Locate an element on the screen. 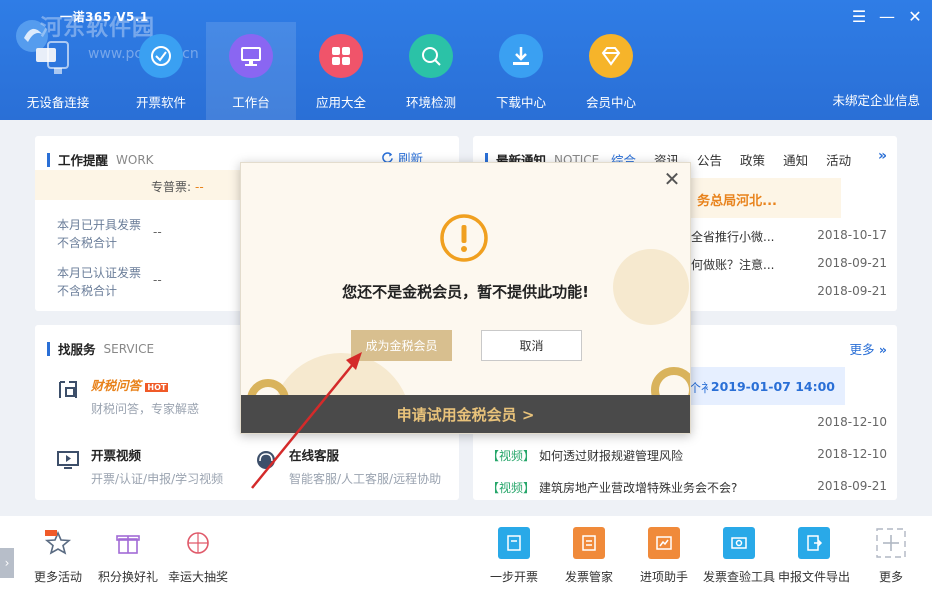 The width and height of the screenshot is (932, 597). title-en: WORK is located at coordinates (135, 159).